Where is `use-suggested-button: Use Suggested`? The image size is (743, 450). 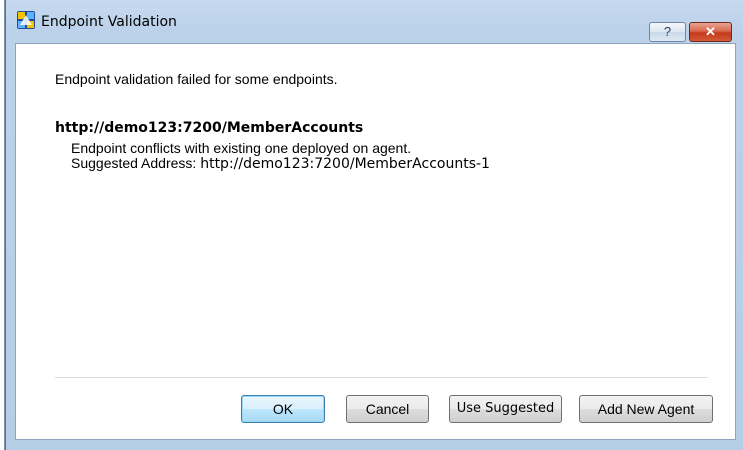 use-suggested-button: Use Suggested is located at coordinates (505, 409).